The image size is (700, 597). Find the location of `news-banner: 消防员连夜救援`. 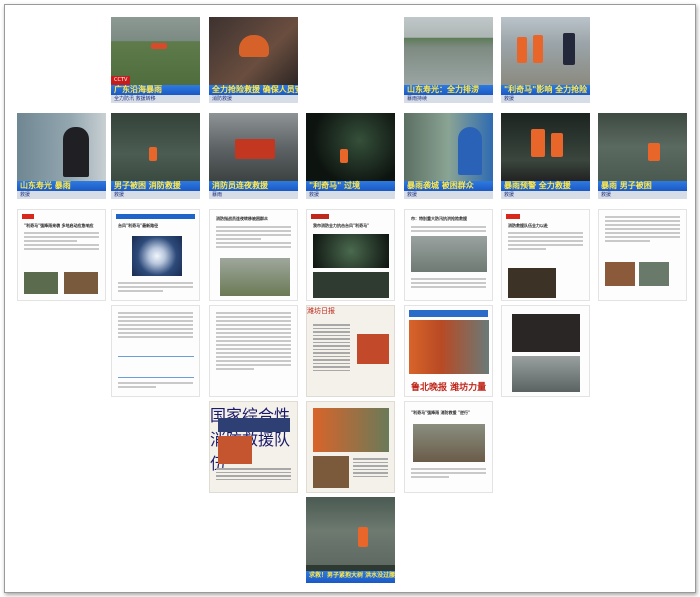

news-banner: 消防员连夜救援 is located at coordinates (253, 186).